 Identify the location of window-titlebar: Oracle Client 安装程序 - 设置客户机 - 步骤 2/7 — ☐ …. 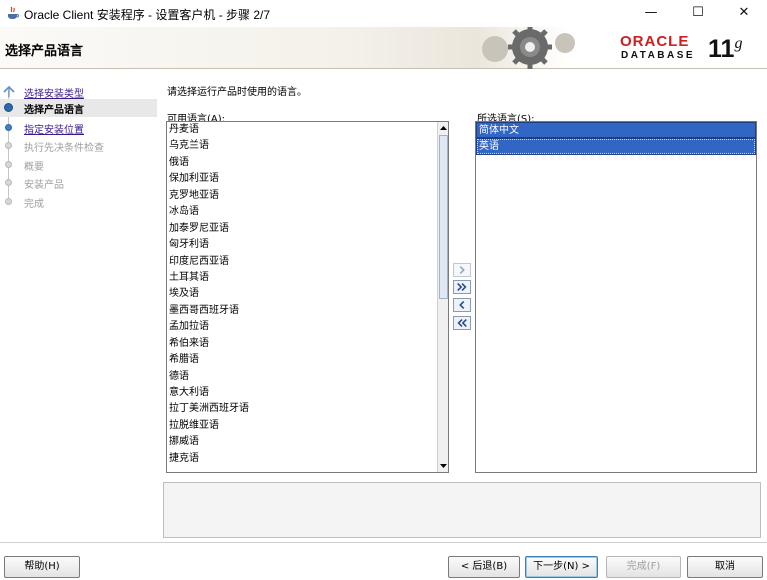
(383, 13).